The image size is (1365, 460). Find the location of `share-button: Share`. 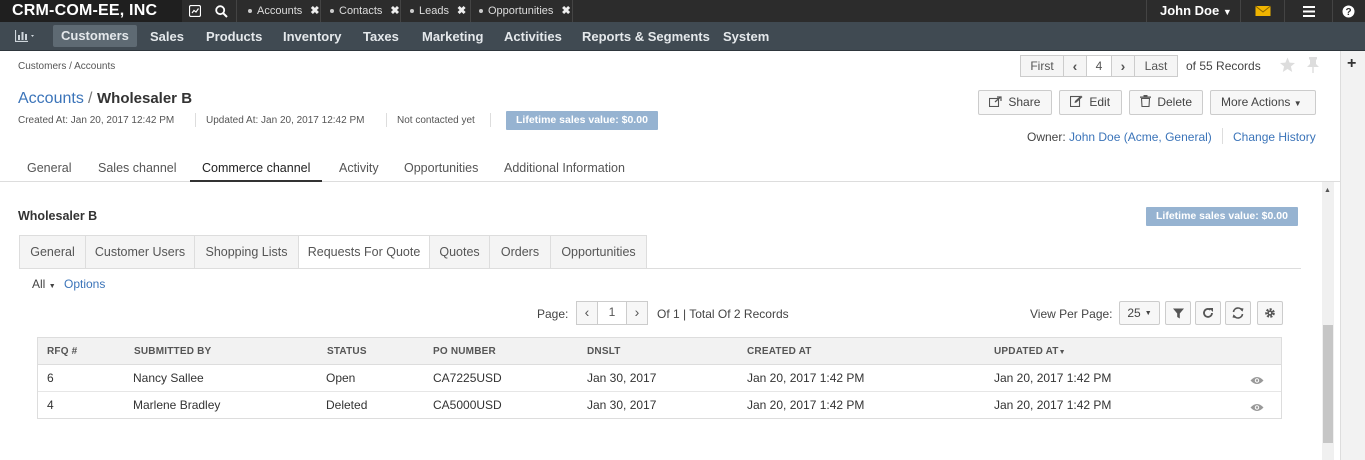

share-button: Share is located at coordinates (1015, 102).